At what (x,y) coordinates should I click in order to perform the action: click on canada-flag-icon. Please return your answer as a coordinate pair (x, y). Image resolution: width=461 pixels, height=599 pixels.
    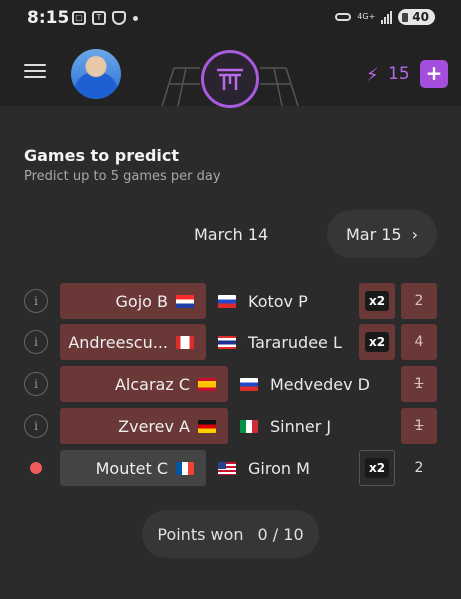
    Looking at the image, I should click on (185, 342).